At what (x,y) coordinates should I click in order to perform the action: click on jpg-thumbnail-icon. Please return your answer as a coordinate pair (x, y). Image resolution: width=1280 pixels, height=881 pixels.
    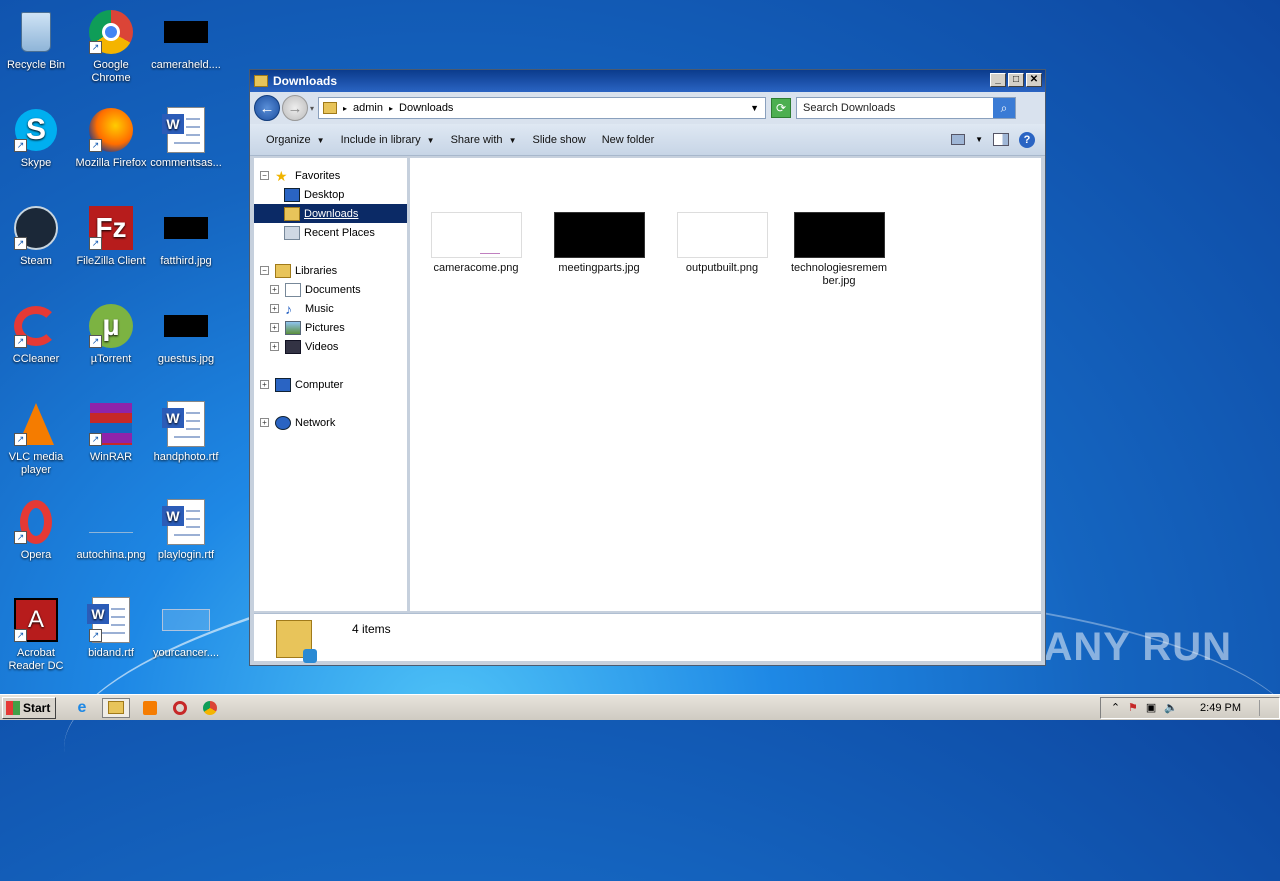
    Looking at the image, I should click on (186, 326).